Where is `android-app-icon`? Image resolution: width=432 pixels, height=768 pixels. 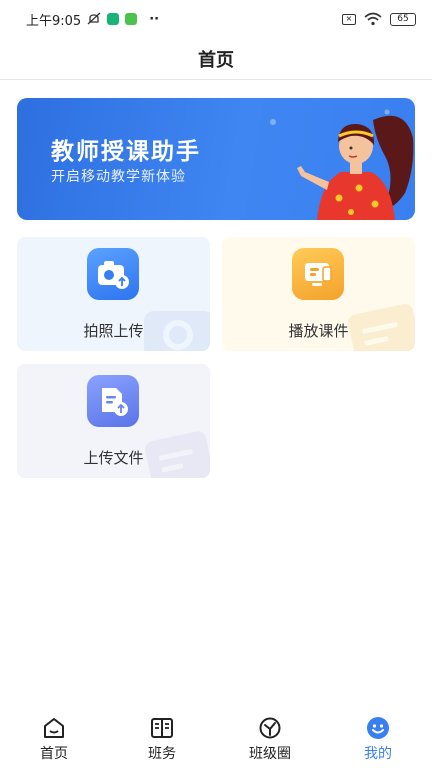
android-app-icon is located at coordinates (131, 19).